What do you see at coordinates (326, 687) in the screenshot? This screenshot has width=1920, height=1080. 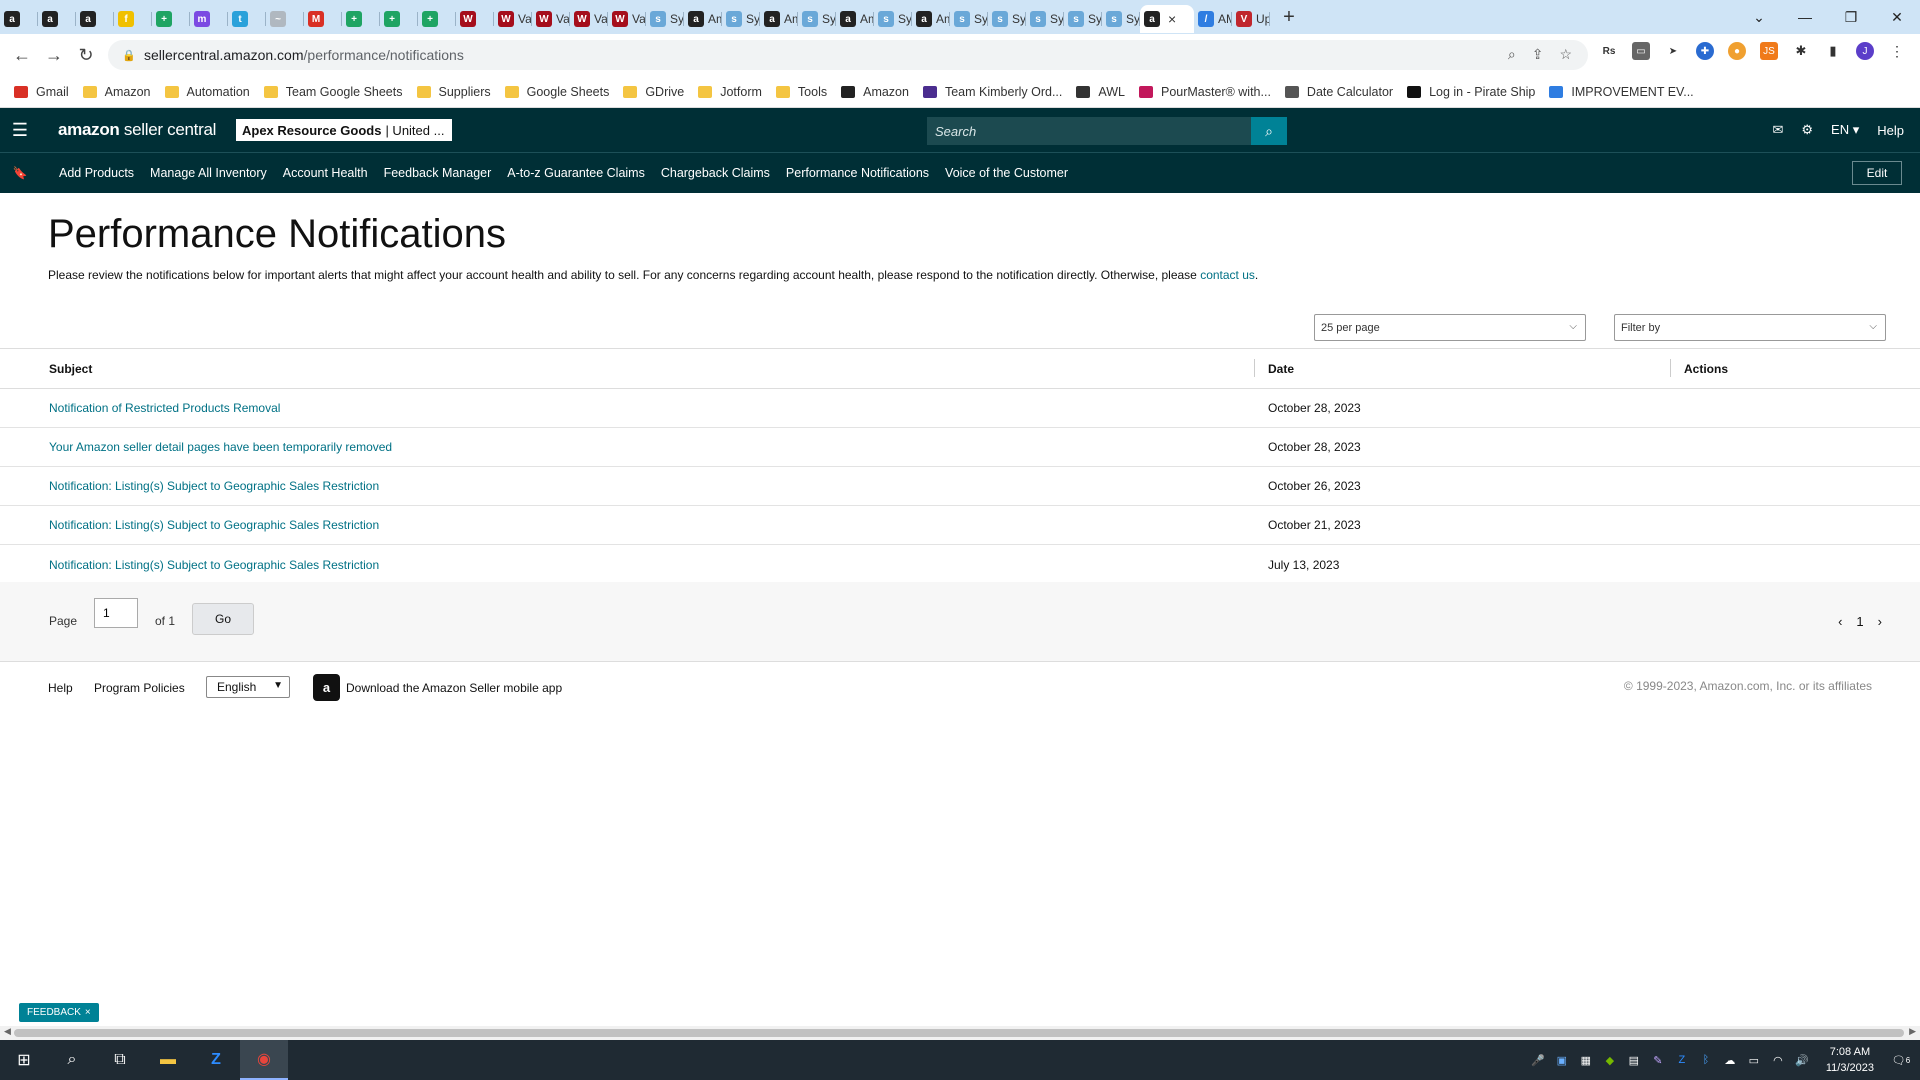 I see `seller-app-icon: a` at bounding box center [326, 687].